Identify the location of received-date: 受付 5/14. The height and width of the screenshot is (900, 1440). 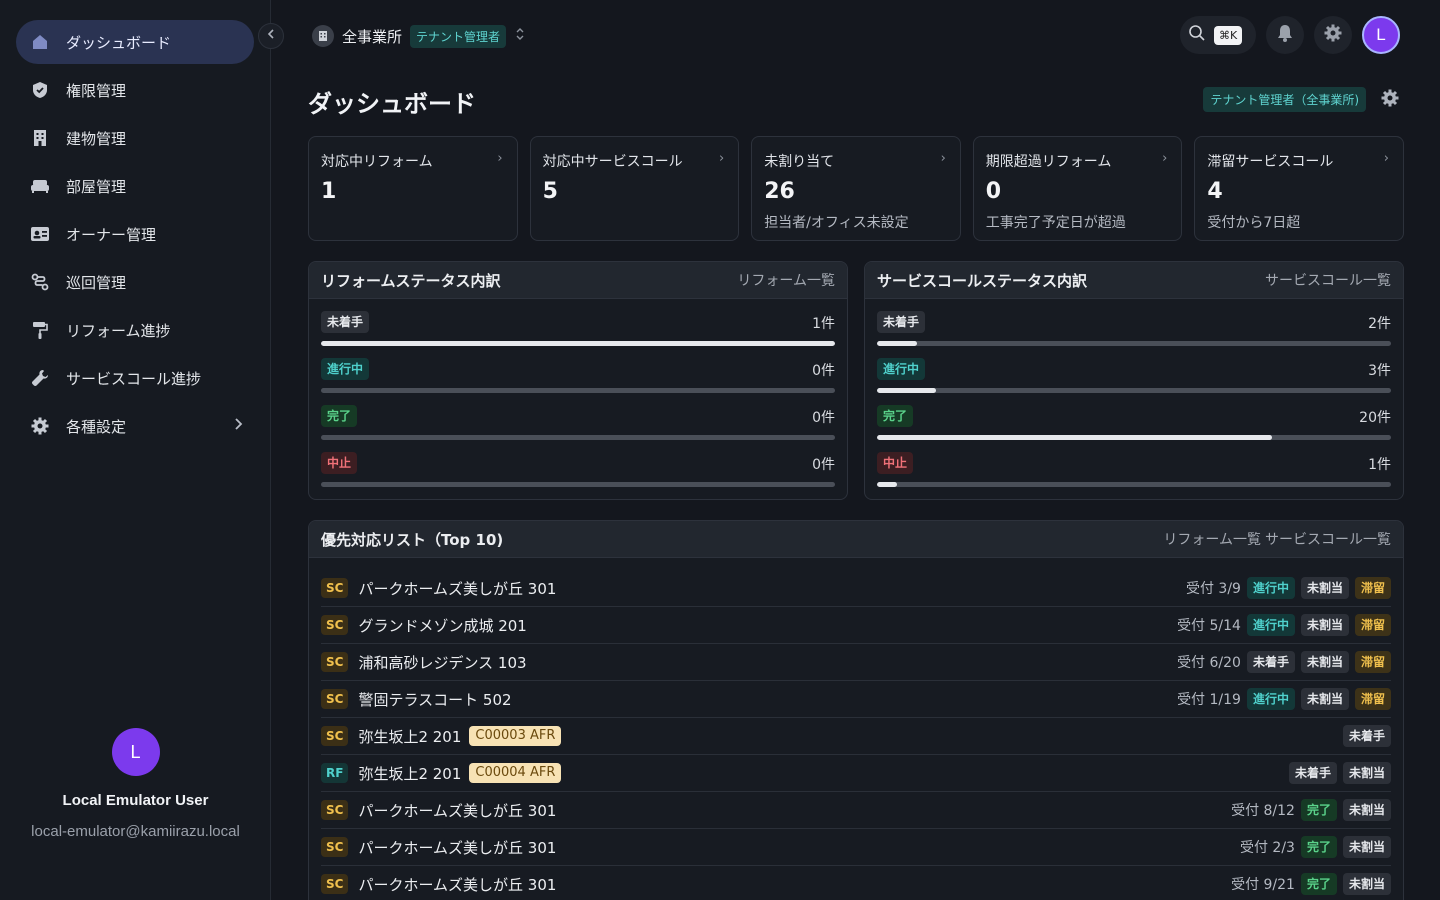
(1209, 626).